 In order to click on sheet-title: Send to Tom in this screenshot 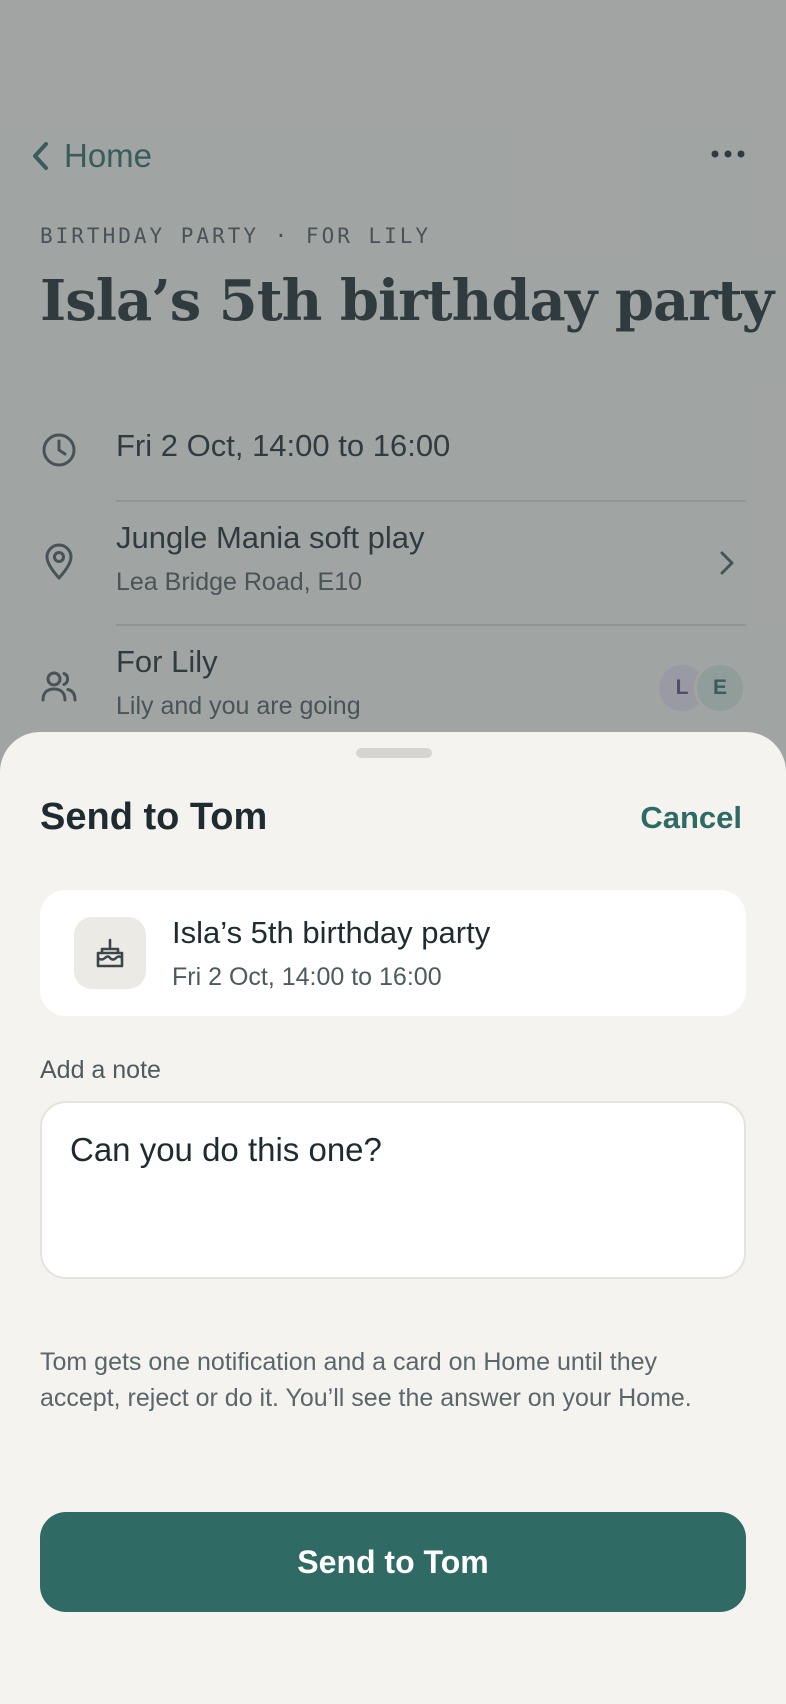, I will do `click(154, 817)`.